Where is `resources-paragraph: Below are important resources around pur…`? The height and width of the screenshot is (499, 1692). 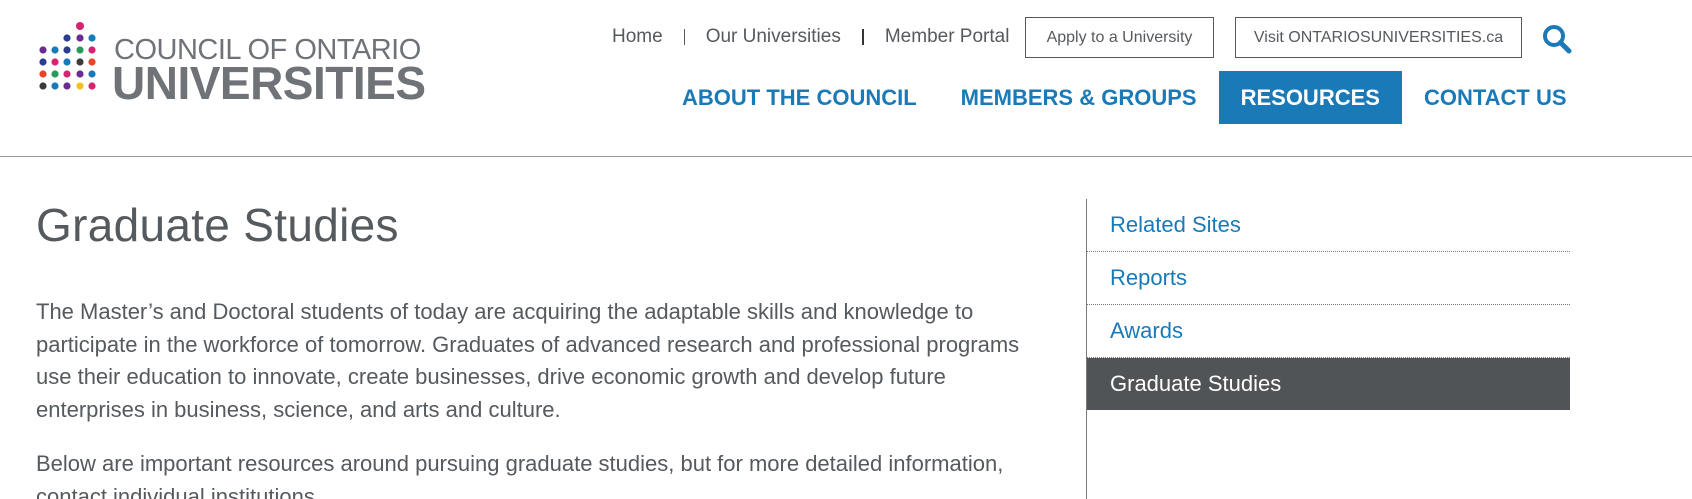 resources-paragraph: Below are important resources around pur… is located at coordinates (520, 475).